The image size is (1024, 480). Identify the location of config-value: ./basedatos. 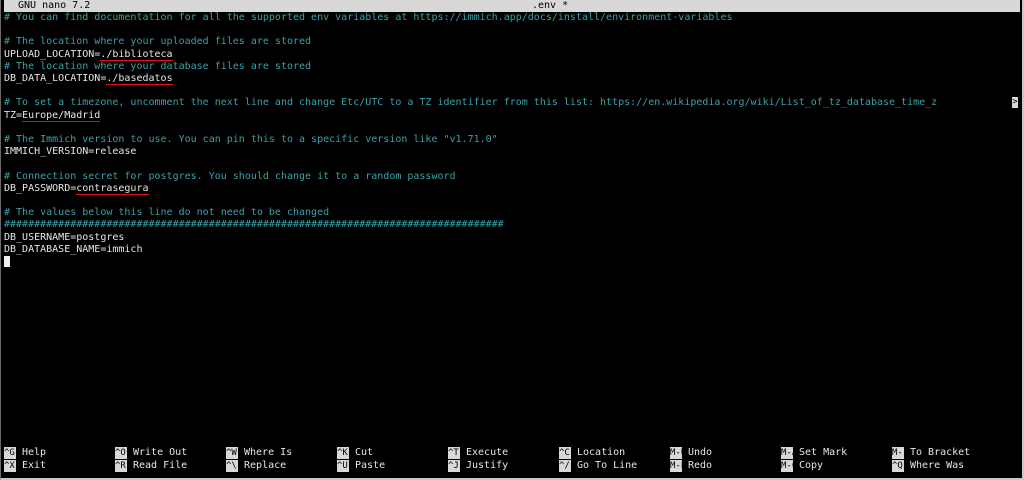
(139, 79).